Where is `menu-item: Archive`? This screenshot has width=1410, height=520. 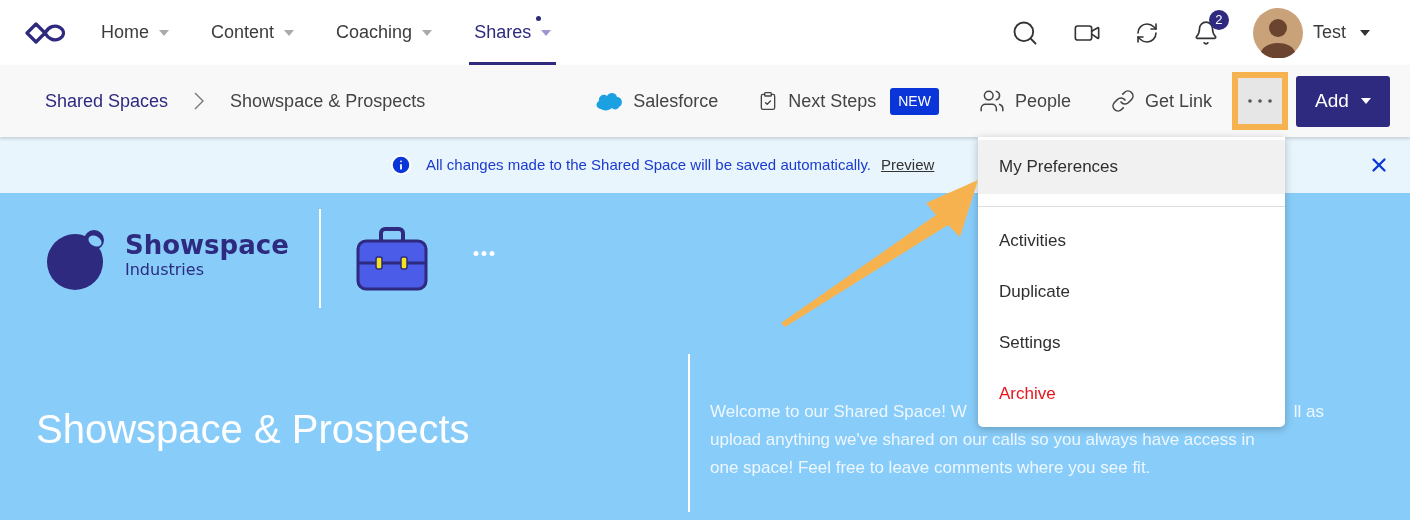
menu-item: Archive is located at coordinates (1131, 393).